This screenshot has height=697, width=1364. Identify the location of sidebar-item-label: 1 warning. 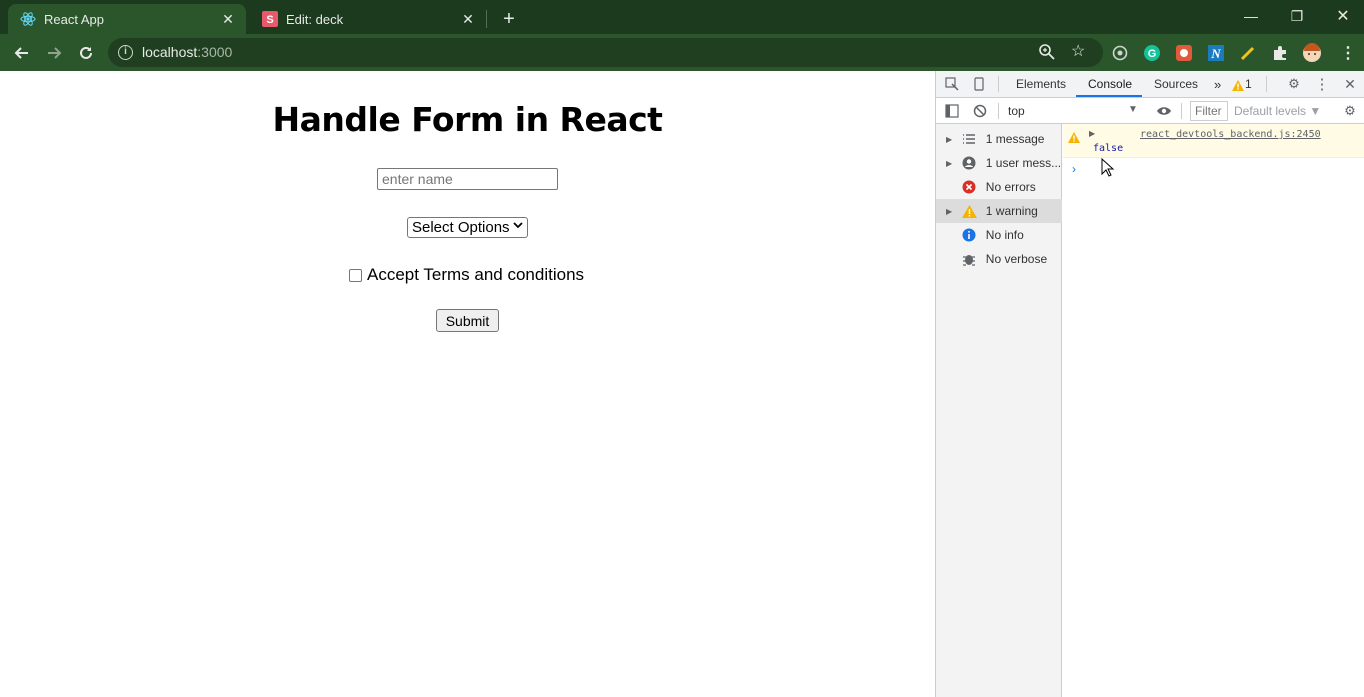
(1011, 211).